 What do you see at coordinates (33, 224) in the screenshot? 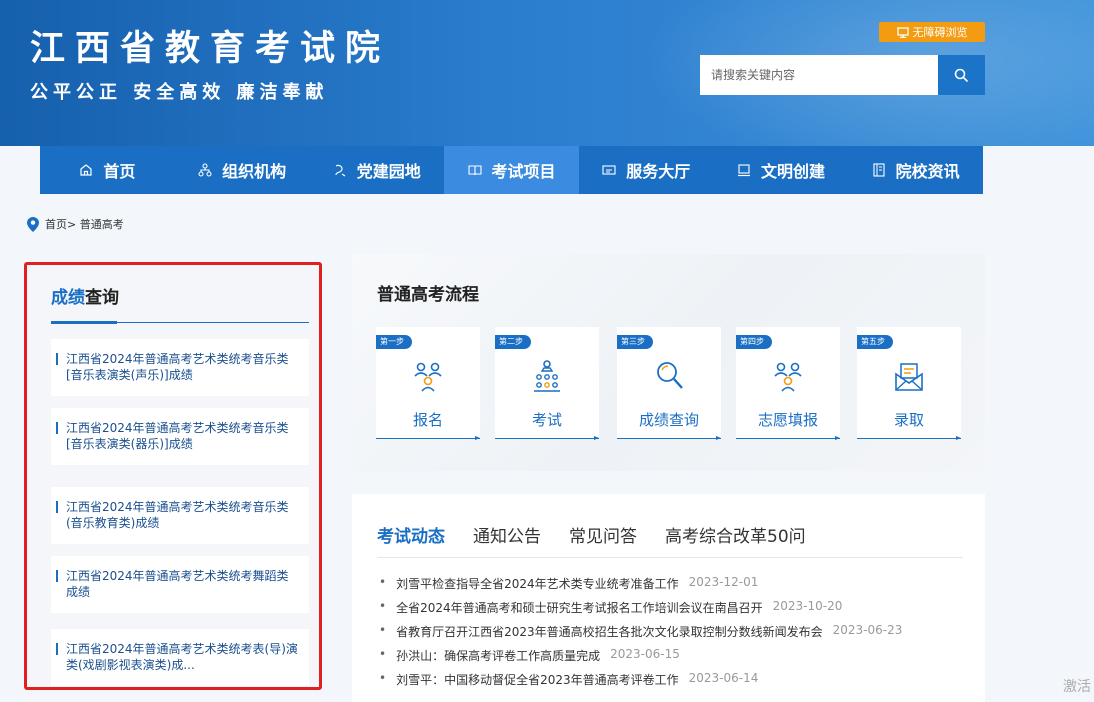
I see `location-pin-icon` at bounding box center [33, 224].